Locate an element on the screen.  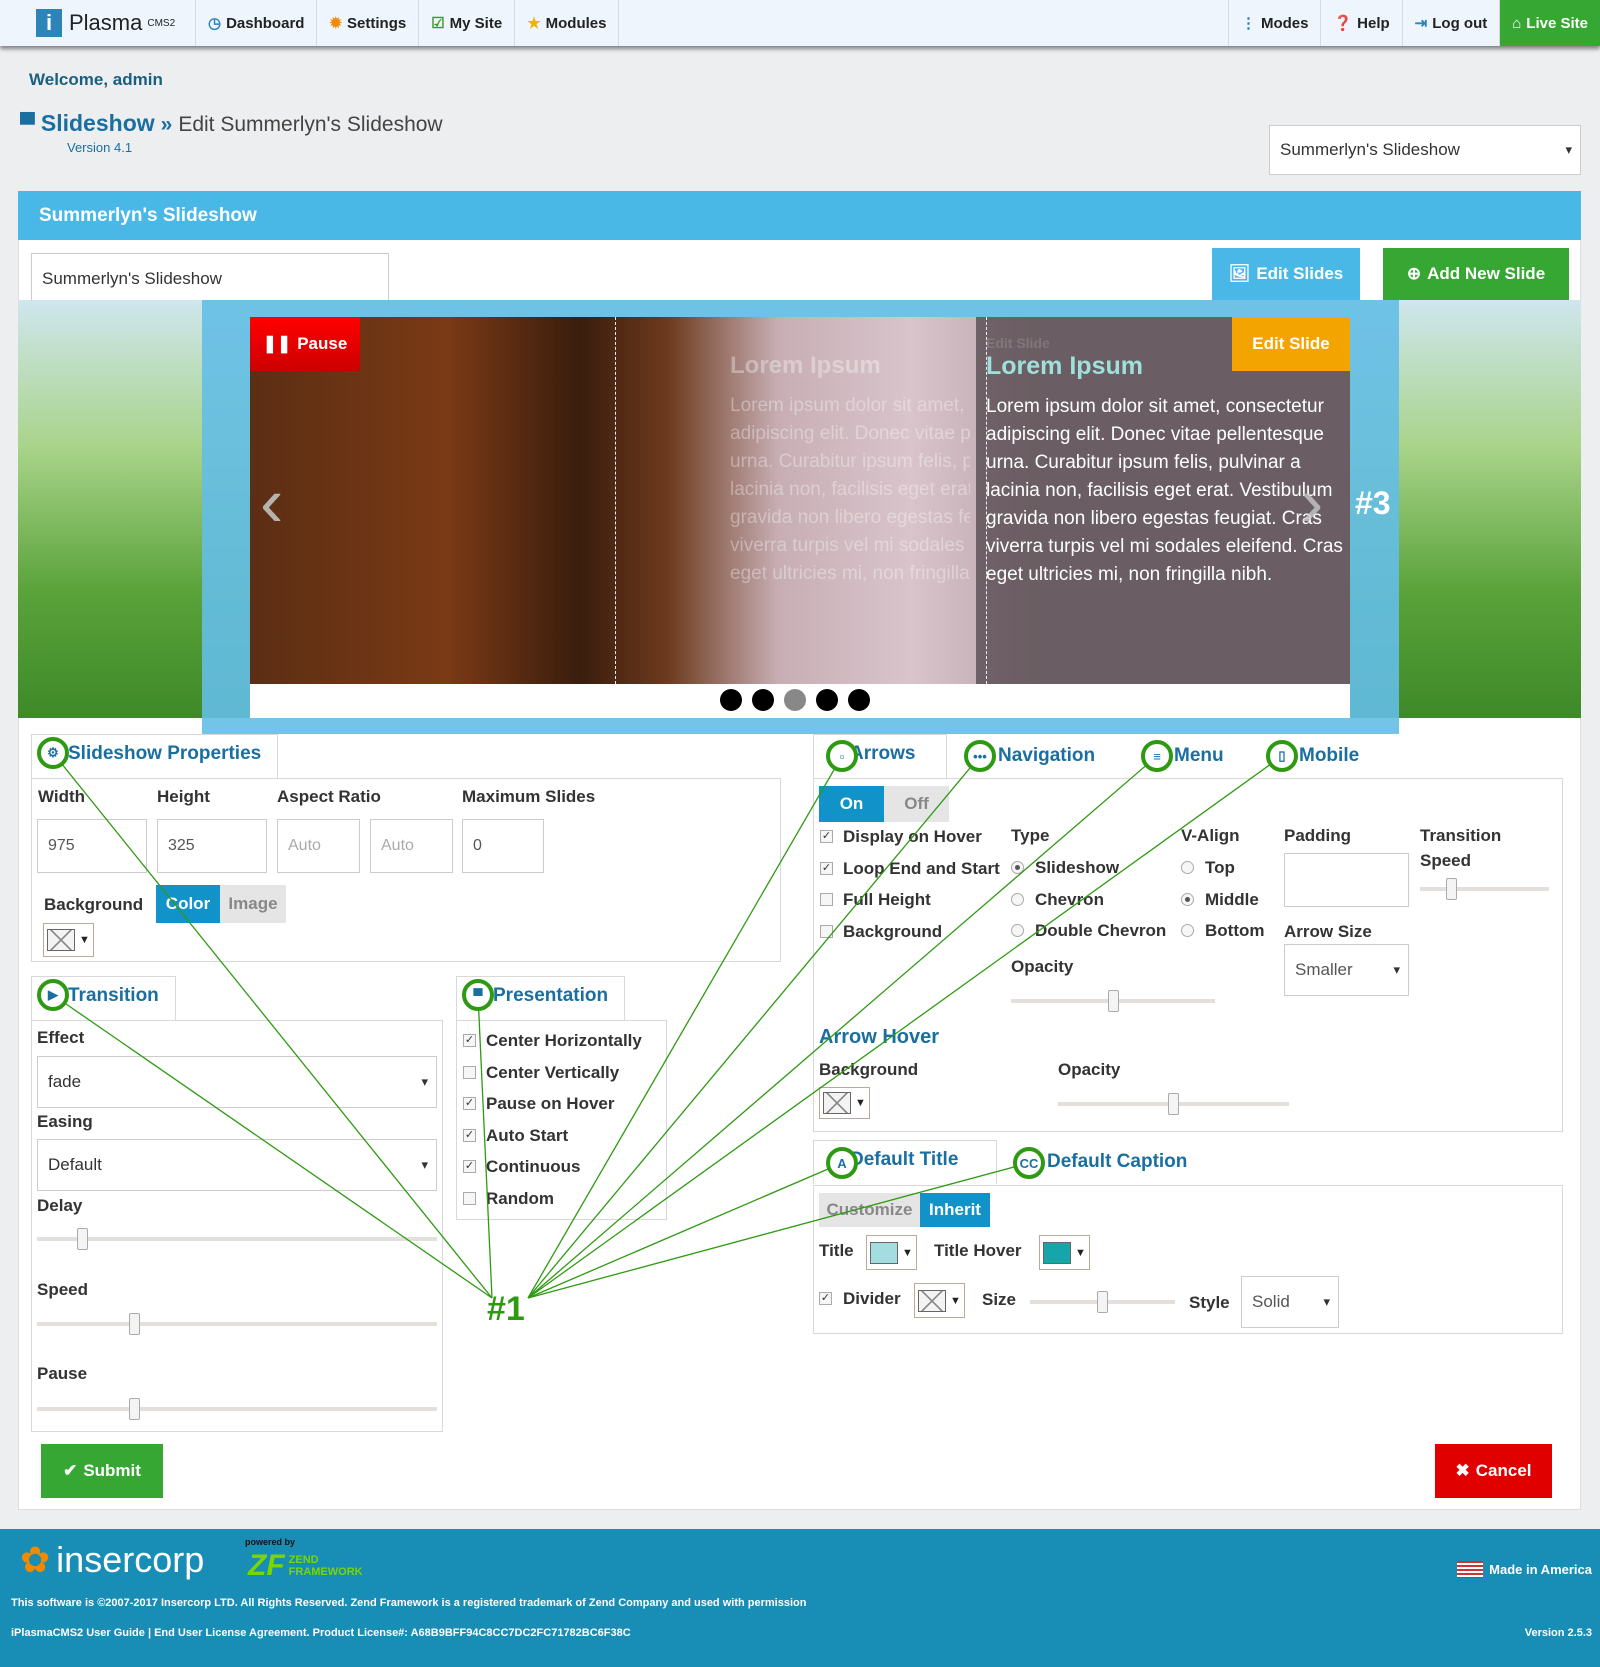
nav-help: ❓ Help is located at coordinates (1362, 23).